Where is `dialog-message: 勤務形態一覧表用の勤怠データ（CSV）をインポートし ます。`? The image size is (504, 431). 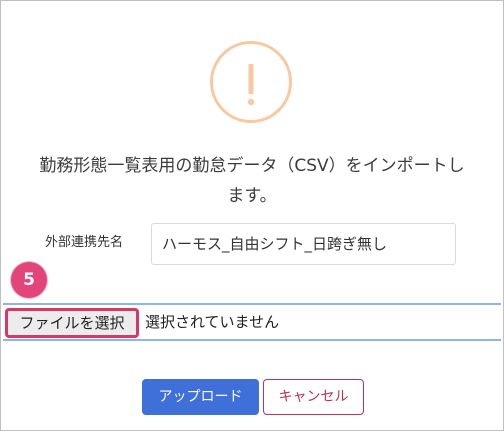 dialog-message: 勤務形態一覧表用の勤怠データ（CSV）をインポートし ます。 is located at coordinates (252, 181).